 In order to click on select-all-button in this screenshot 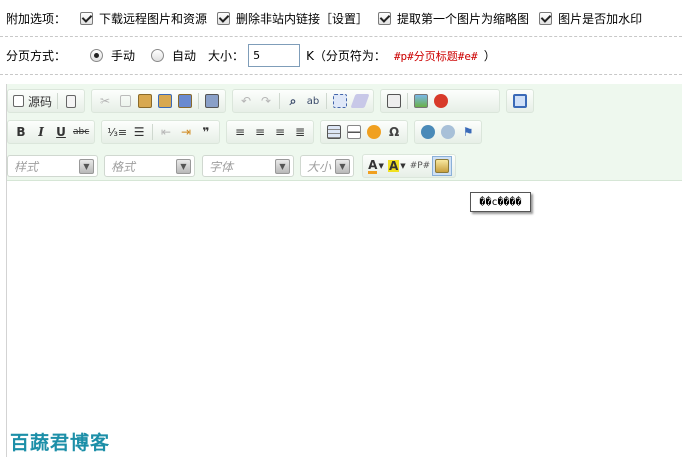, I will do `click(340, 101)`.